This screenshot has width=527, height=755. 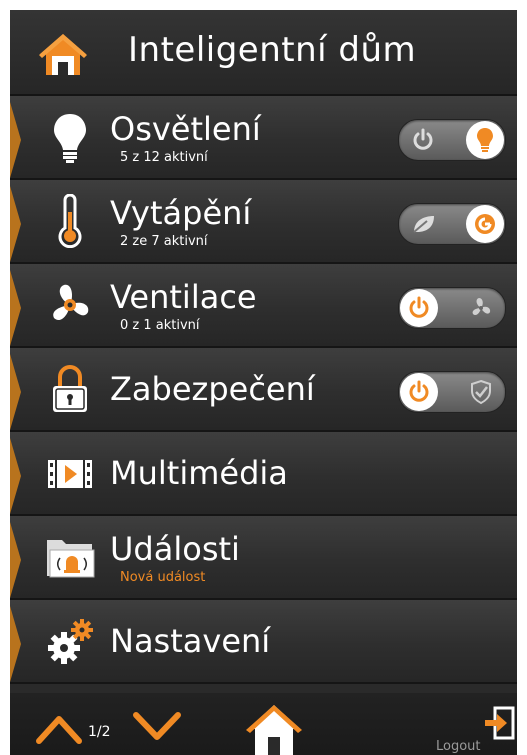 What do you see at coordinates (164, 241) in the screenshot?
I see `menu-item-status: 2 ze 7 aktivní` at bounding box center [164, 241].